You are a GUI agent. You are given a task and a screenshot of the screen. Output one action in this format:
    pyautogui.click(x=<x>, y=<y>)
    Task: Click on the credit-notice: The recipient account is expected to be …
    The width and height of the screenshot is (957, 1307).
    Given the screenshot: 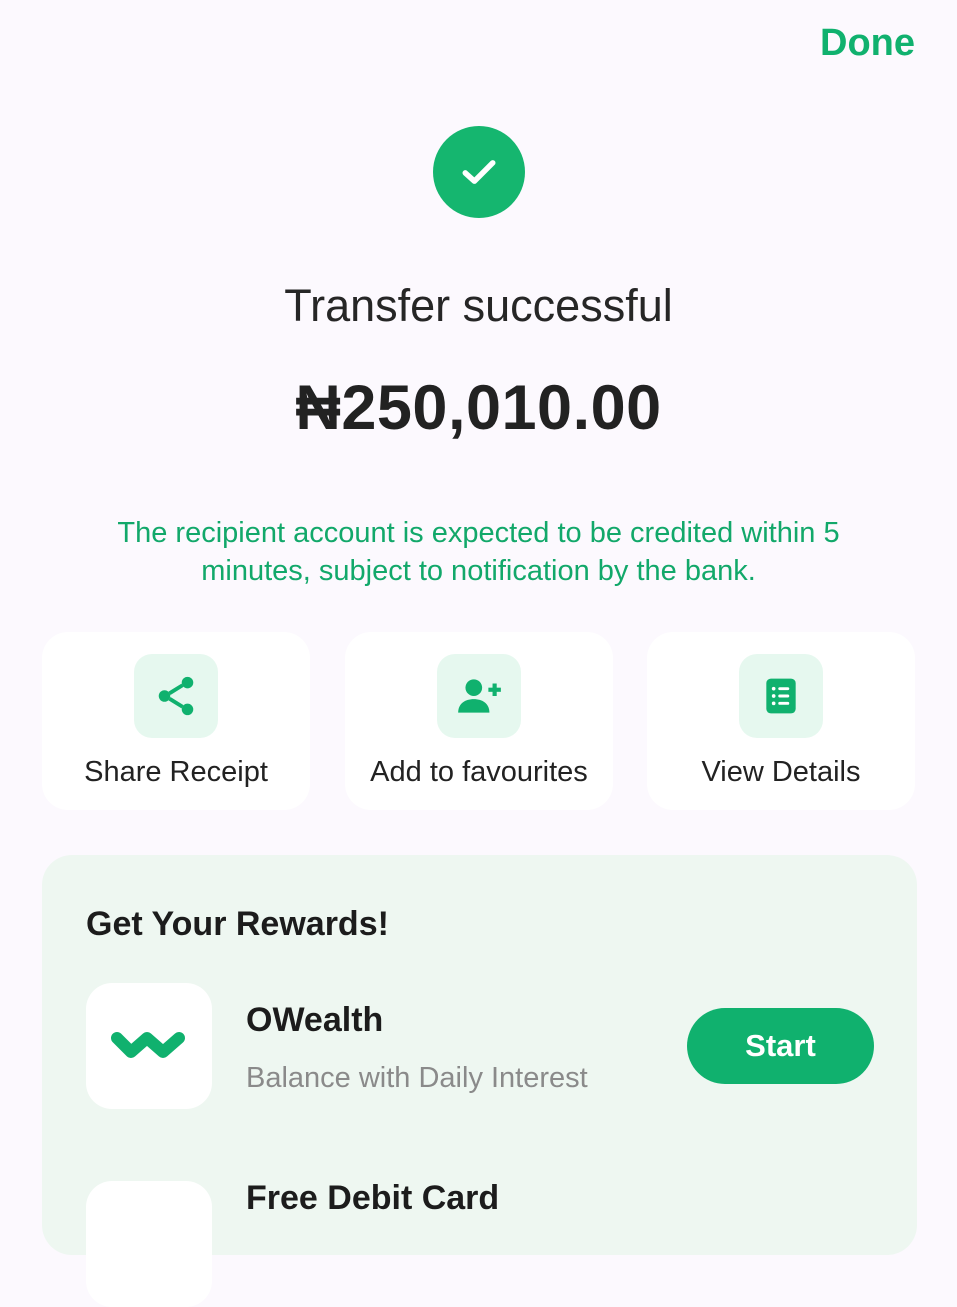 What is the action you would take?
    pyautogui.click(x=478, y=552)
    